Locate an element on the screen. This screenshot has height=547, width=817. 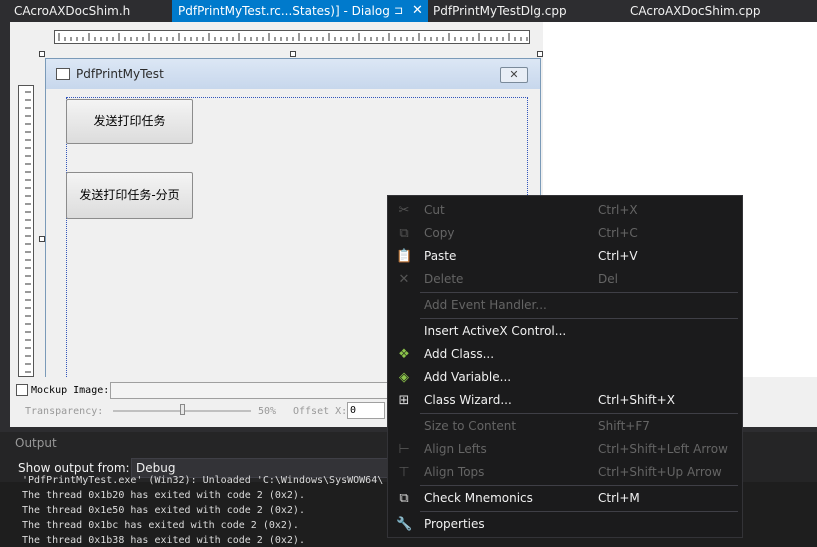
dialog-title: PdfPrintMyTest is located at coordinates (120, 74).